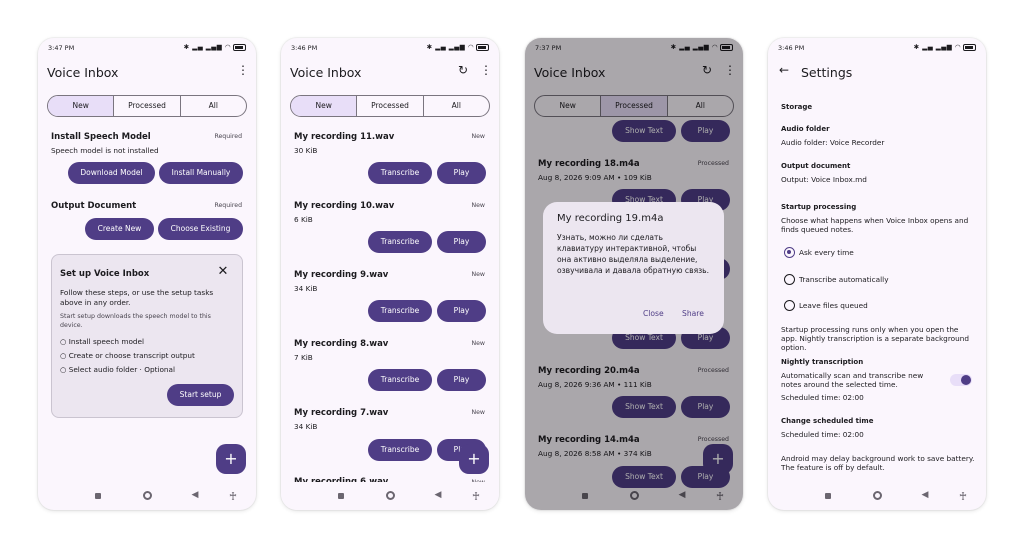 The image size is (1024, 548). Describe the element at coordinates (111, 173) in the screenshot. I see `download-model-button: Download Model` at that location.